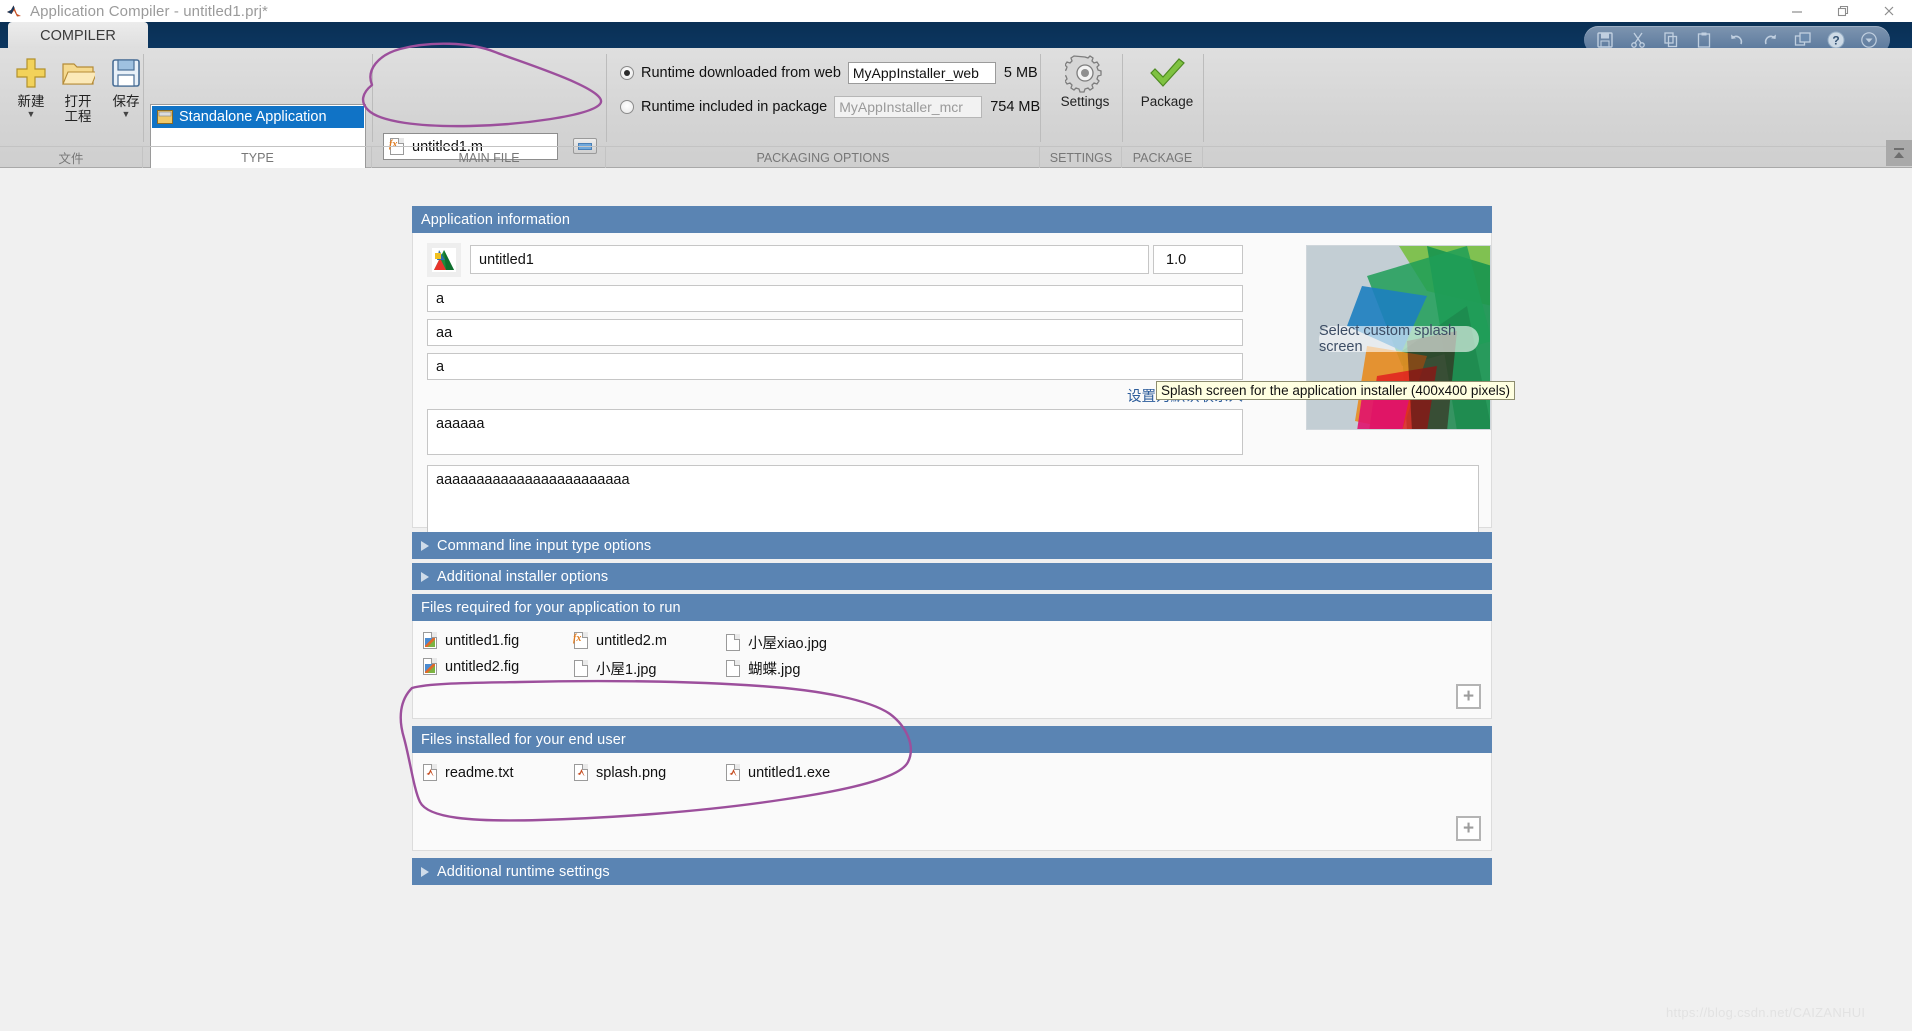 The height and width of the screenshot is (1031, 1912). What do you see at coordinates (78, 35) in the screenshot?
I see `tab-compiler: COMPILER` at bounding box center [78, 35].